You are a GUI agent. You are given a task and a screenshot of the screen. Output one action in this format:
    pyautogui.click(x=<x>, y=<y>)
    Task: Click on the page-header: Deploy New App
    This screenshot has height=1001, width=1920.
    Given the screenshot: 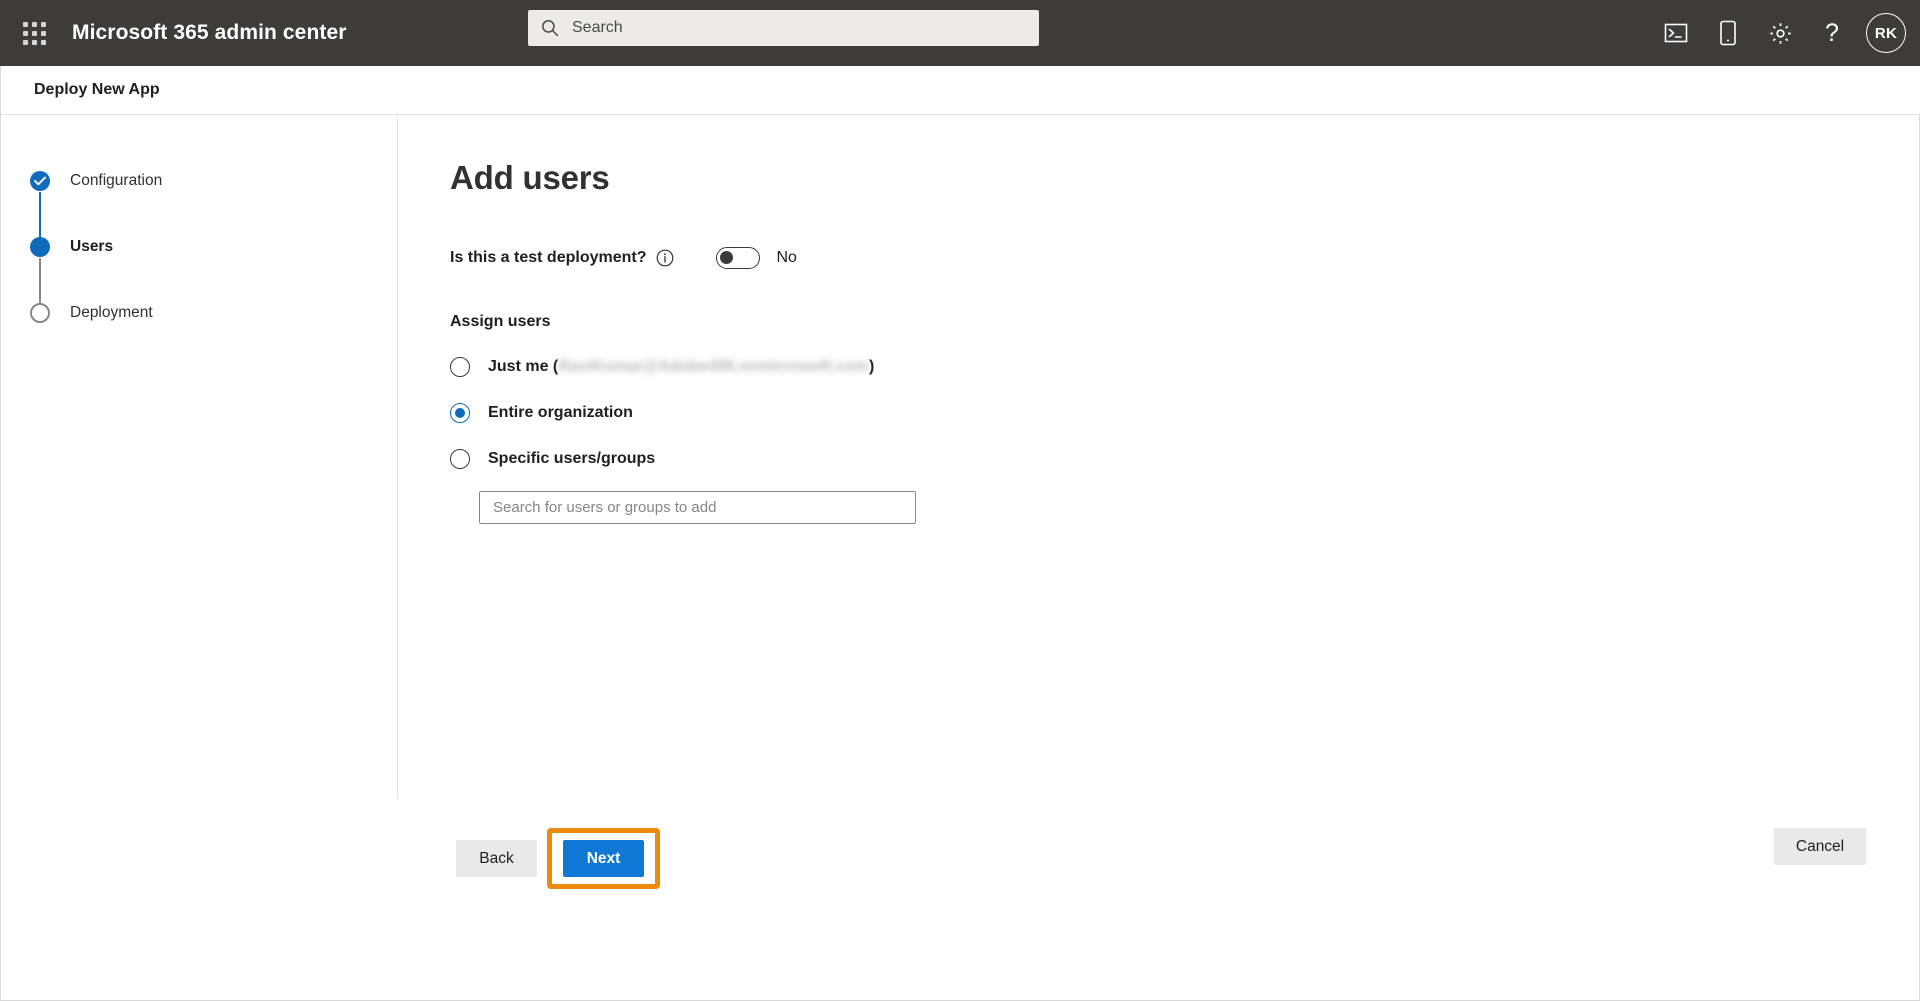 What is the action you would take?
    pyautogui.click(x=960, y=90)
    